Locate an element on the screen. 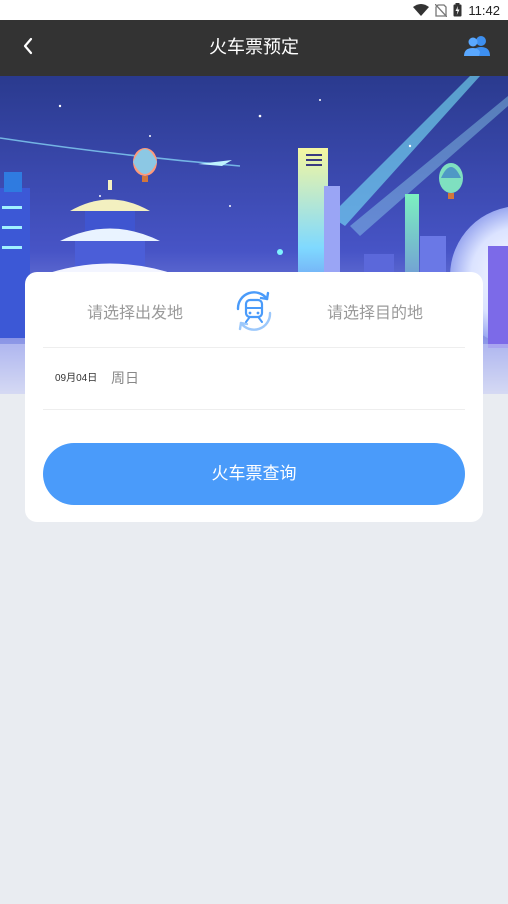 Image resolution: width=508 pixels, height=904 pixels. train-swap-icon is located at coordinates (254, 314).